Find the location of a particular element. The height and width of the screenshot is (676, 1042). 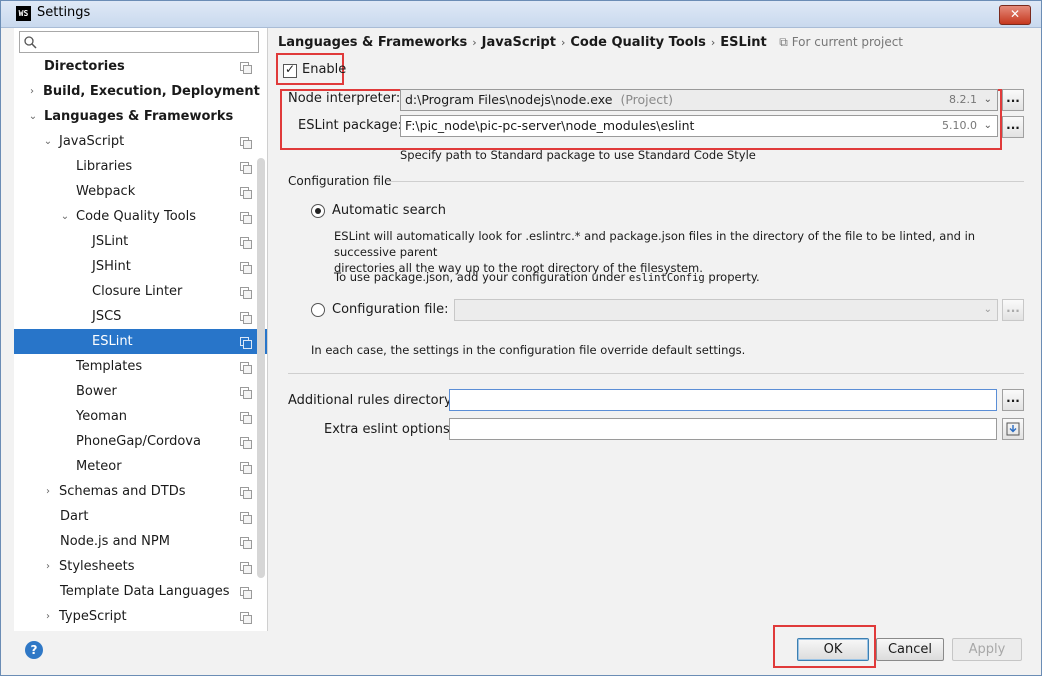

node-interpreter-path: d:\Program Files\nodejs\node.exe is located at coordinates (509, 99).